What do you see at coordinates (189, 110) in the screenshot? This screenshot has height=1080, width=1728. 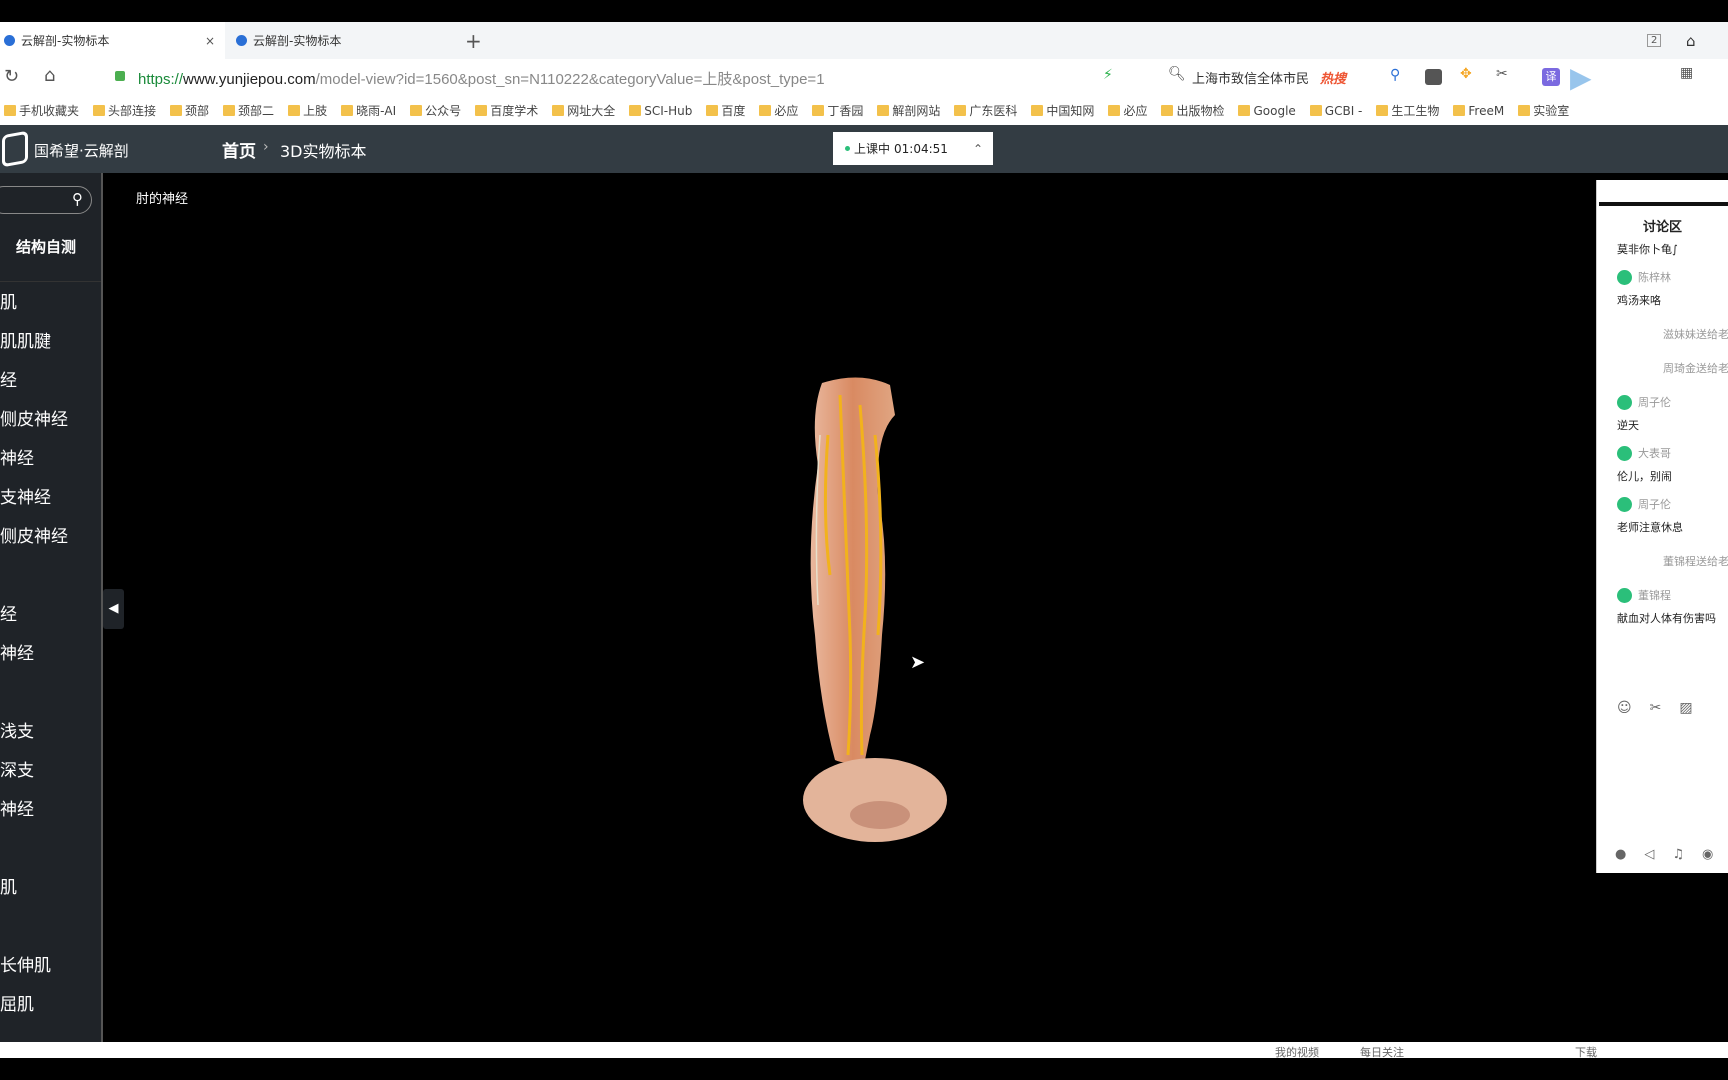 I see `bookmark-item: 颈部` at bounding box center [189, 110].